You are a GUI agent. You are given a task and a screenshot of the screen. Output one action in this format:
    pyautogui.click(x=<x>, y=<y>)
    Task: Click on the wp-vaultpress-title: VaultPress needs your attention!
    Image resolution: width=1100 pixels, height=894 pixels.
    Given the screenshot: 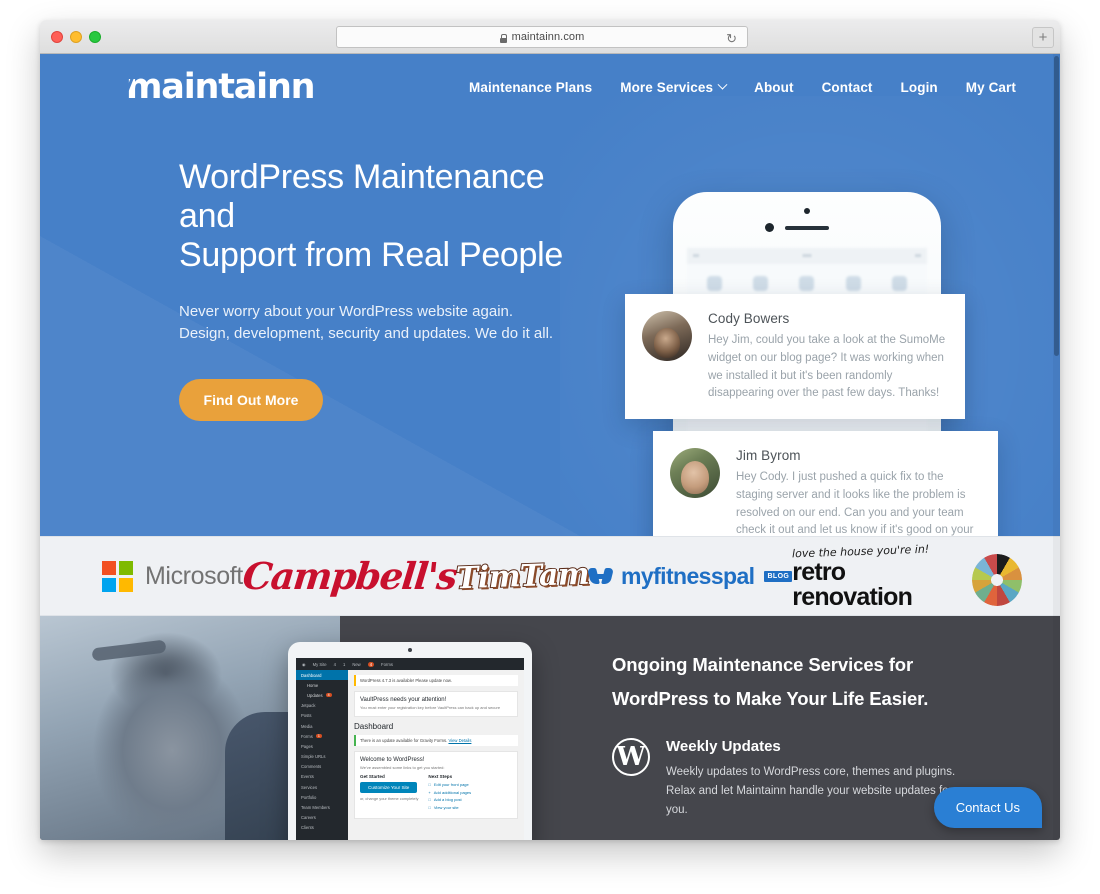 What is the action you would take?
    pyautogui.click(x=403, y=700)
    